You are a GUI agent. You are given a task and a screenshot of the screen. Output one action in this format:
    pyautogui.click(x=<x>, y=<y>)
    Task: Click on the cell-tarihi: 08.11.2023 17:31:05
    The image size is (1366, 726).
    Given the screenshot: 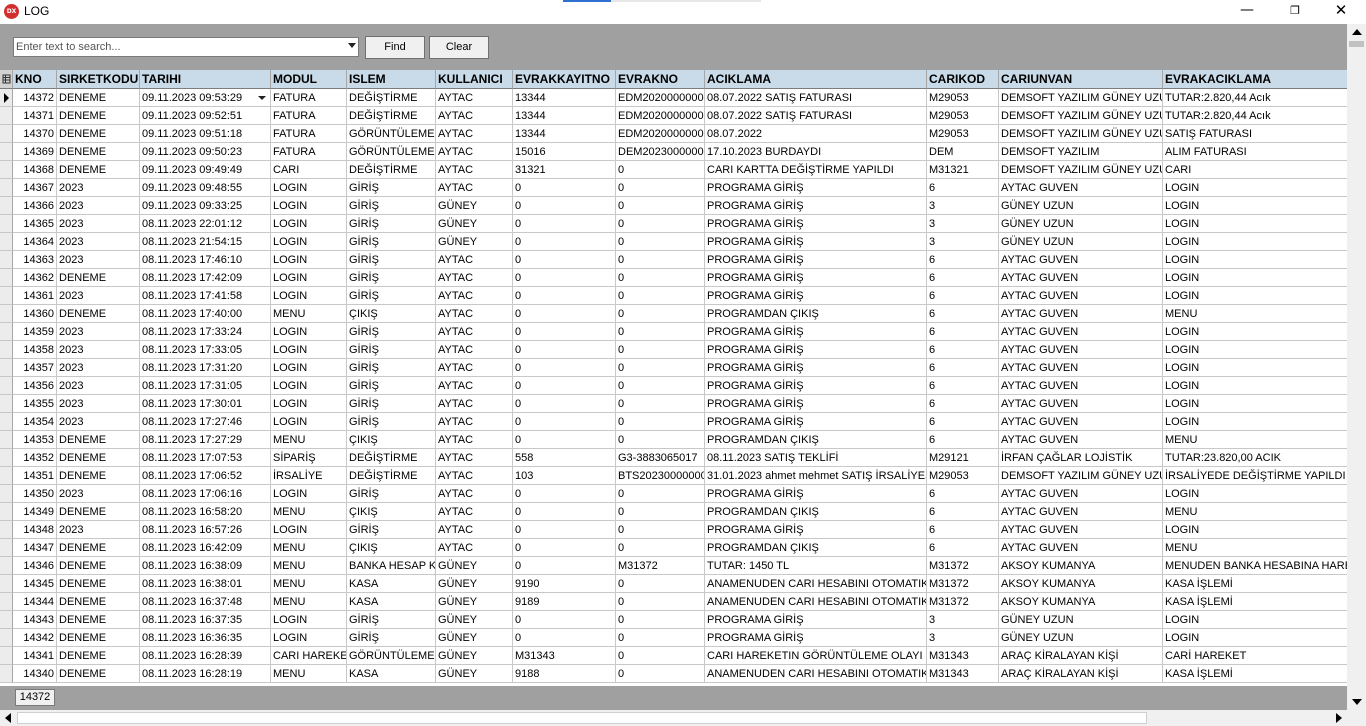 What is the action you would take?
    pyautogui.click(x=205, y=386)
    